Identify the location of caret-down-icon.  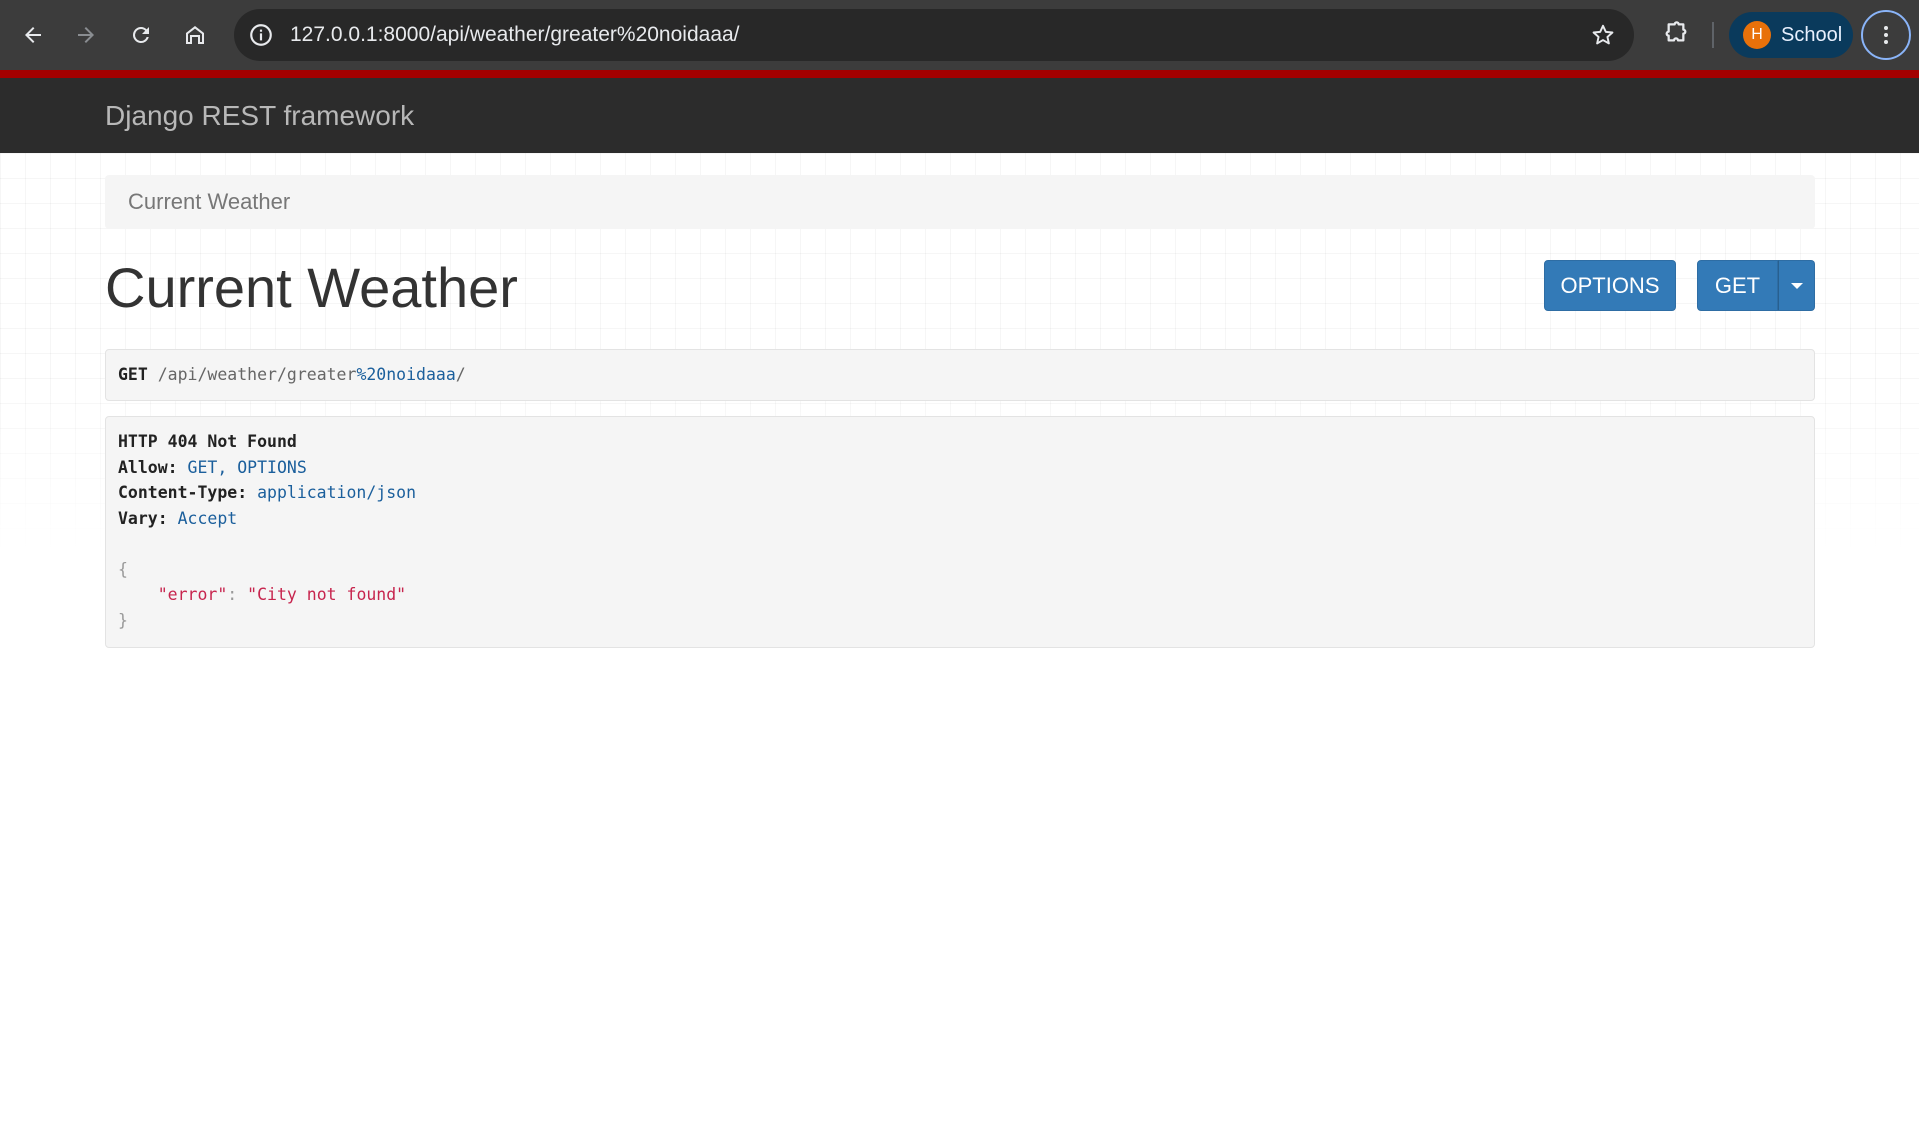
(1796, 285).